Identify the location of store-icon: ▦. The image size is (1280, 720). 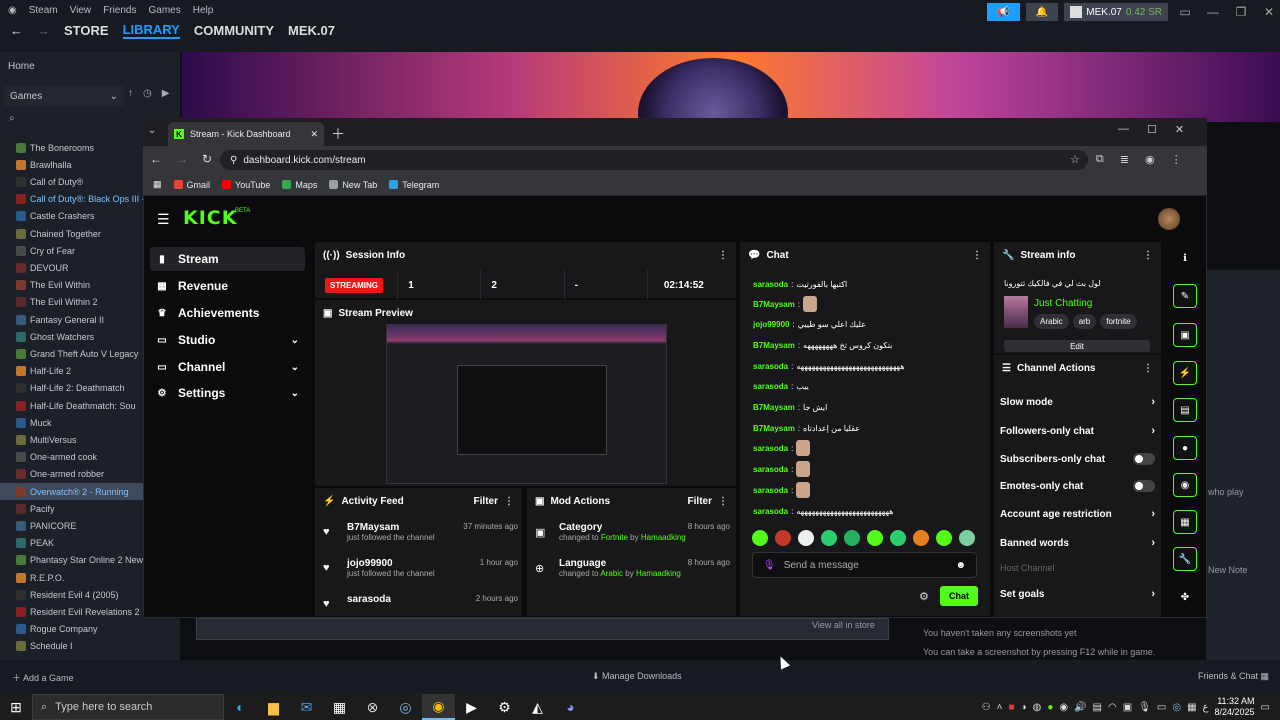
(339, 707).